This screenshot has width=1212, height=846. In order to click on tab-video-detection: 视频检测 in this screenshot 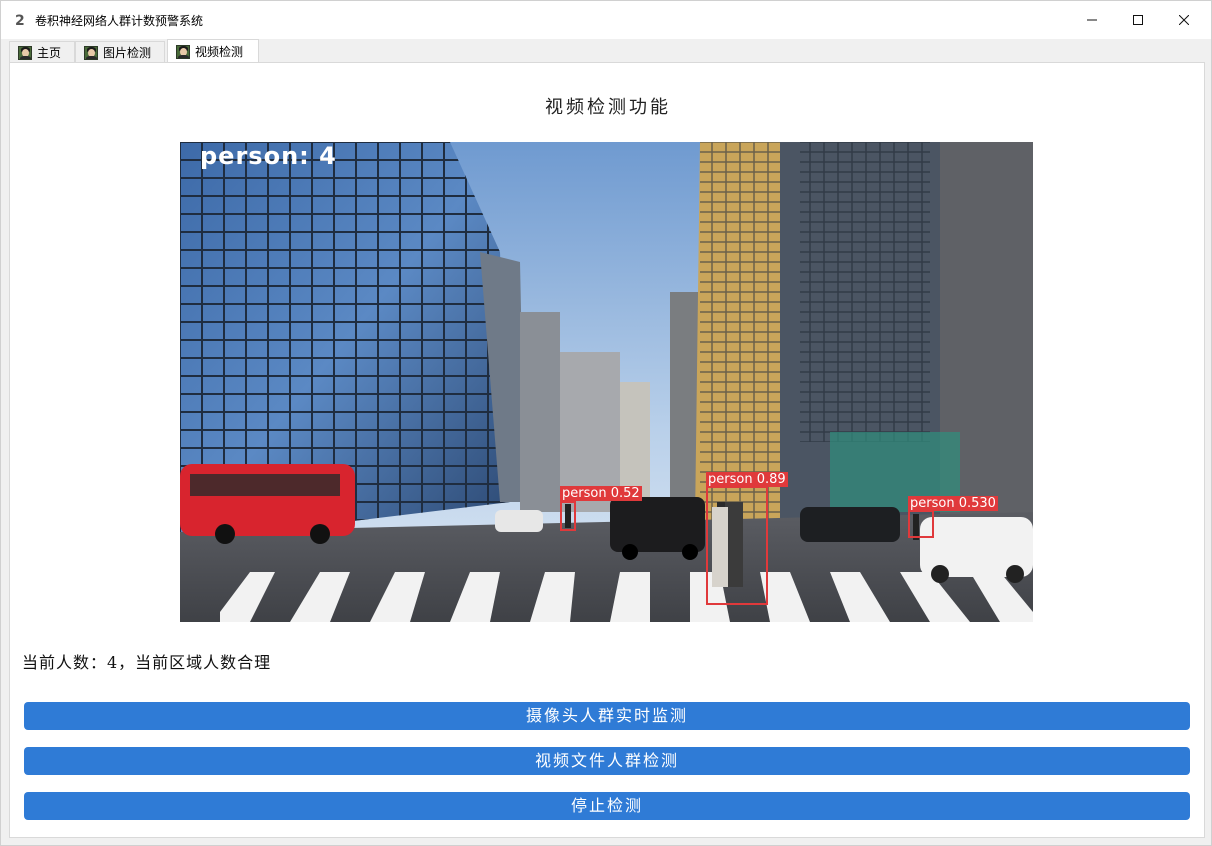, I will do `click(213, 51)`.